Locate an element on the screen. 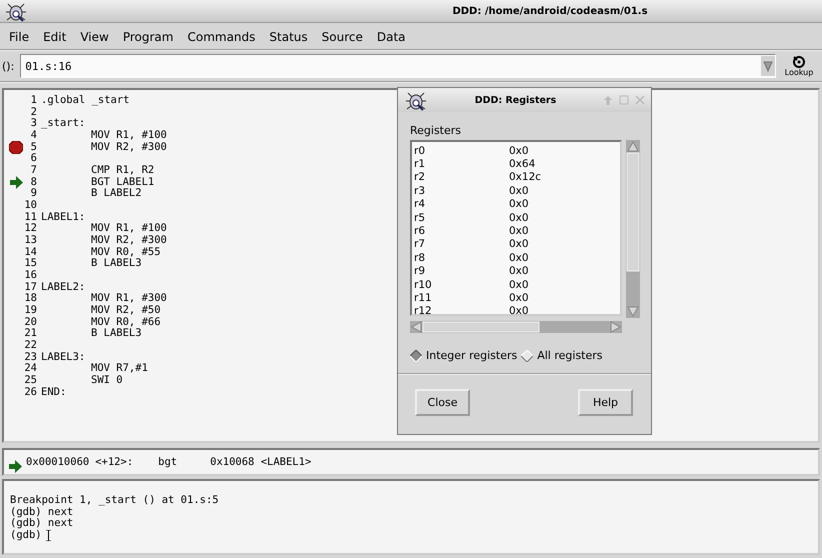 Image resolution: width=822 pixels, height=558 pixels. radio-option: All registers is located at coordinates (562, 355).